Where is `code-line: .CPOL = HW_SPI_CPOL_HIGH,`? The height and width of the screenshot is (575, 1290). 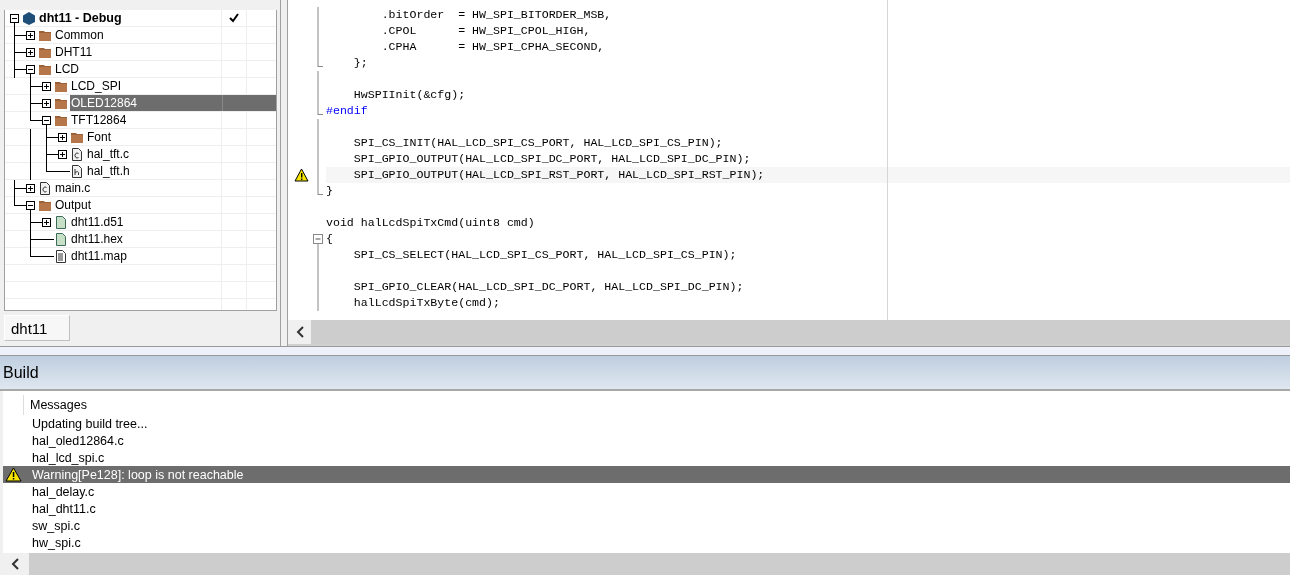
code-line: .CPOL = HW_SPI_CPOL_HIGH, is located at coordinates (485, 31).